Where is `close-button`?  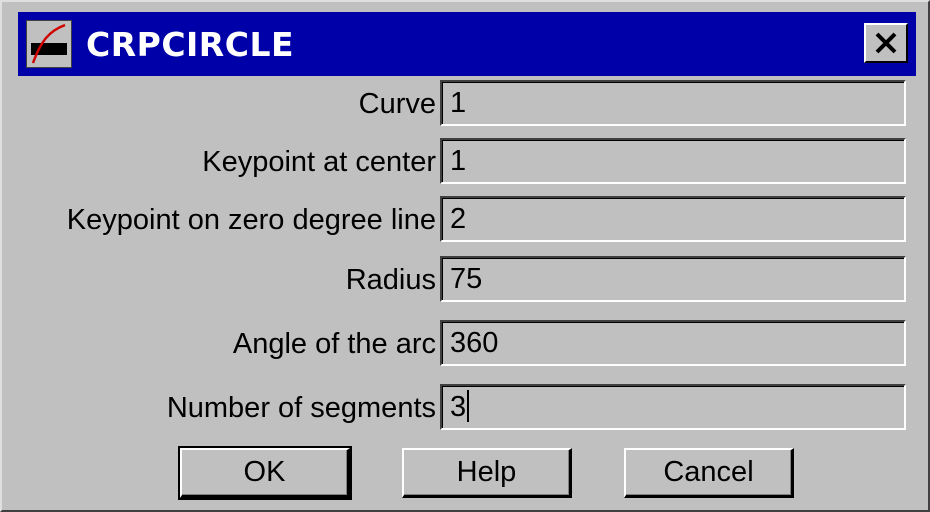 close-button is located at coordinates (886, 43).